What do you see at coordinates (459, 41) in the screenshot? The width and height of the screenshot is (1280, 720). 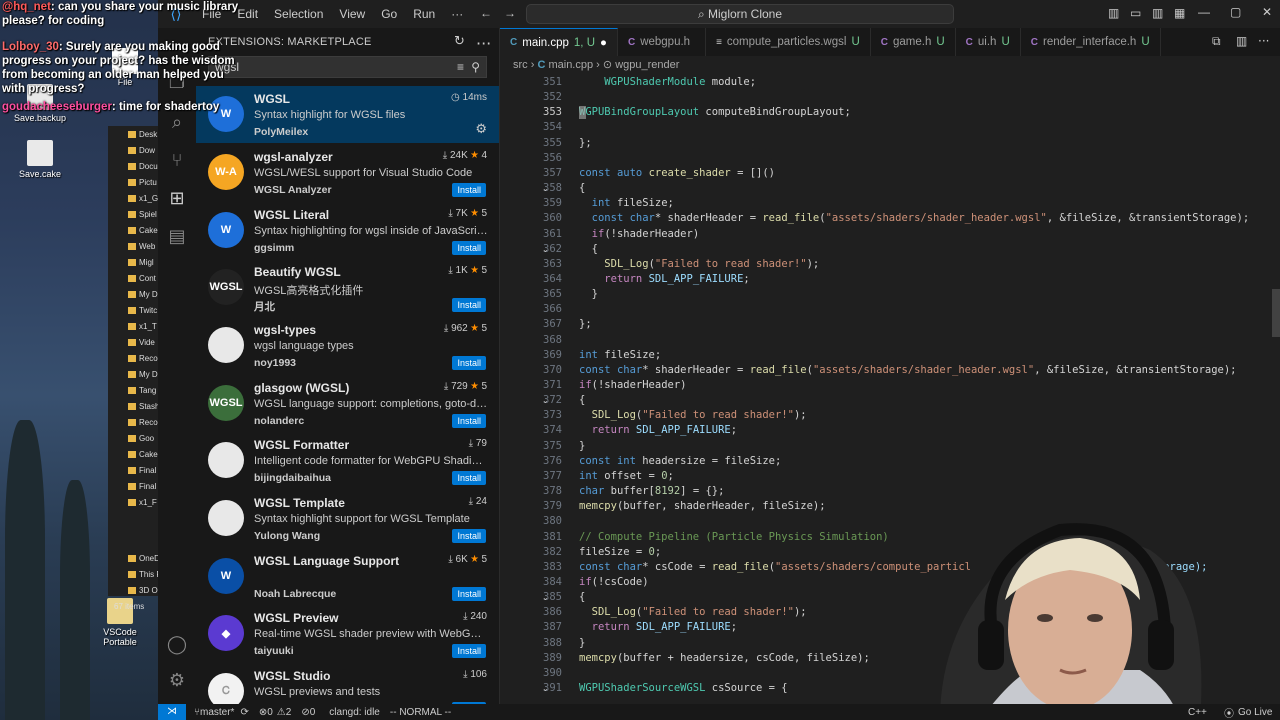 I see `refresh-icon: ↻` at bounding box center [459, 41].